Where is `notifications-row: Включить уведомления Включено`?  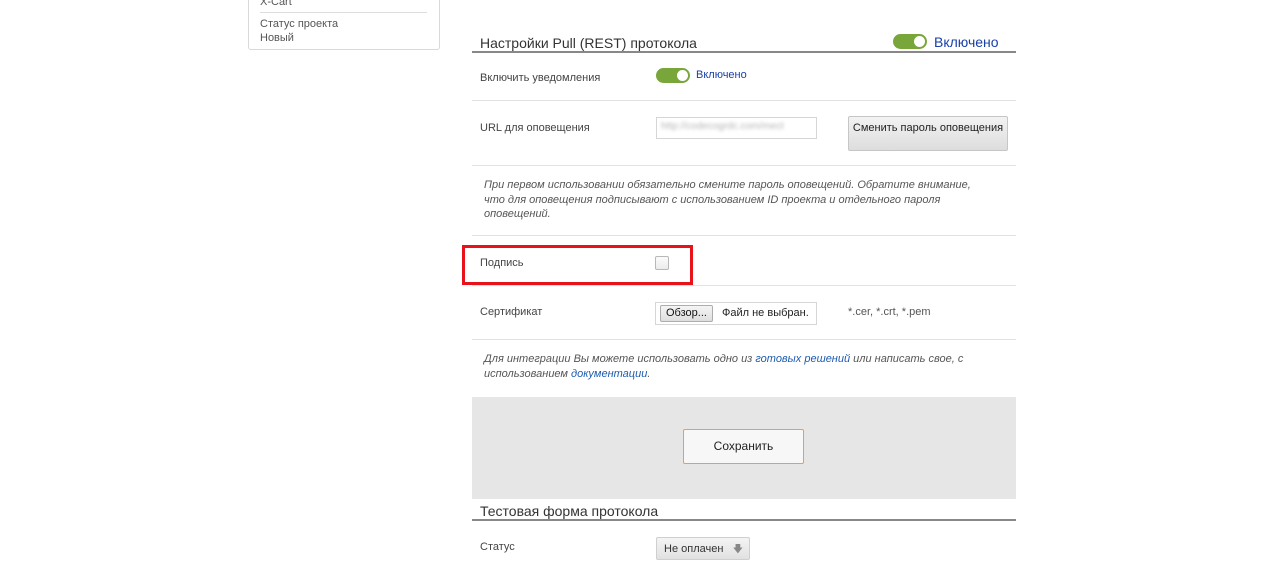
notifications-row: Включить уведомления Включено is located at coordinates (744, 78).